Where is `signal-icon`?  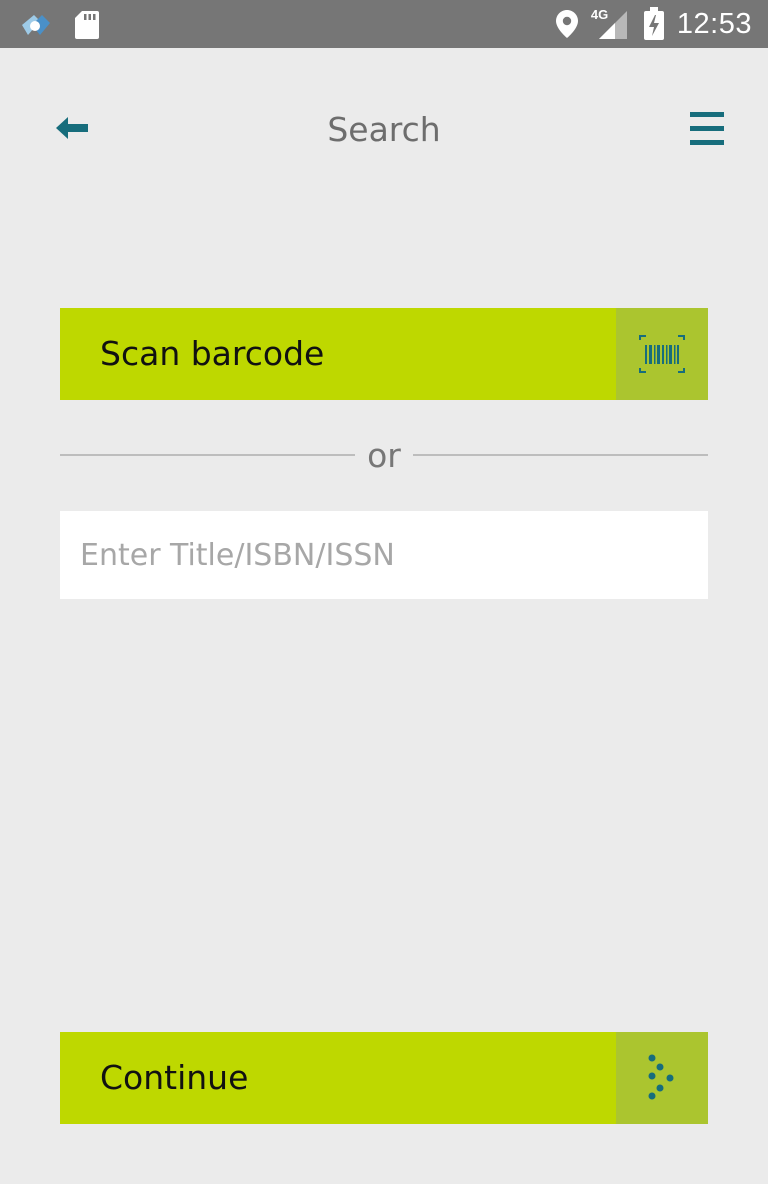
signal-icon is located at coordinates (612, 25).